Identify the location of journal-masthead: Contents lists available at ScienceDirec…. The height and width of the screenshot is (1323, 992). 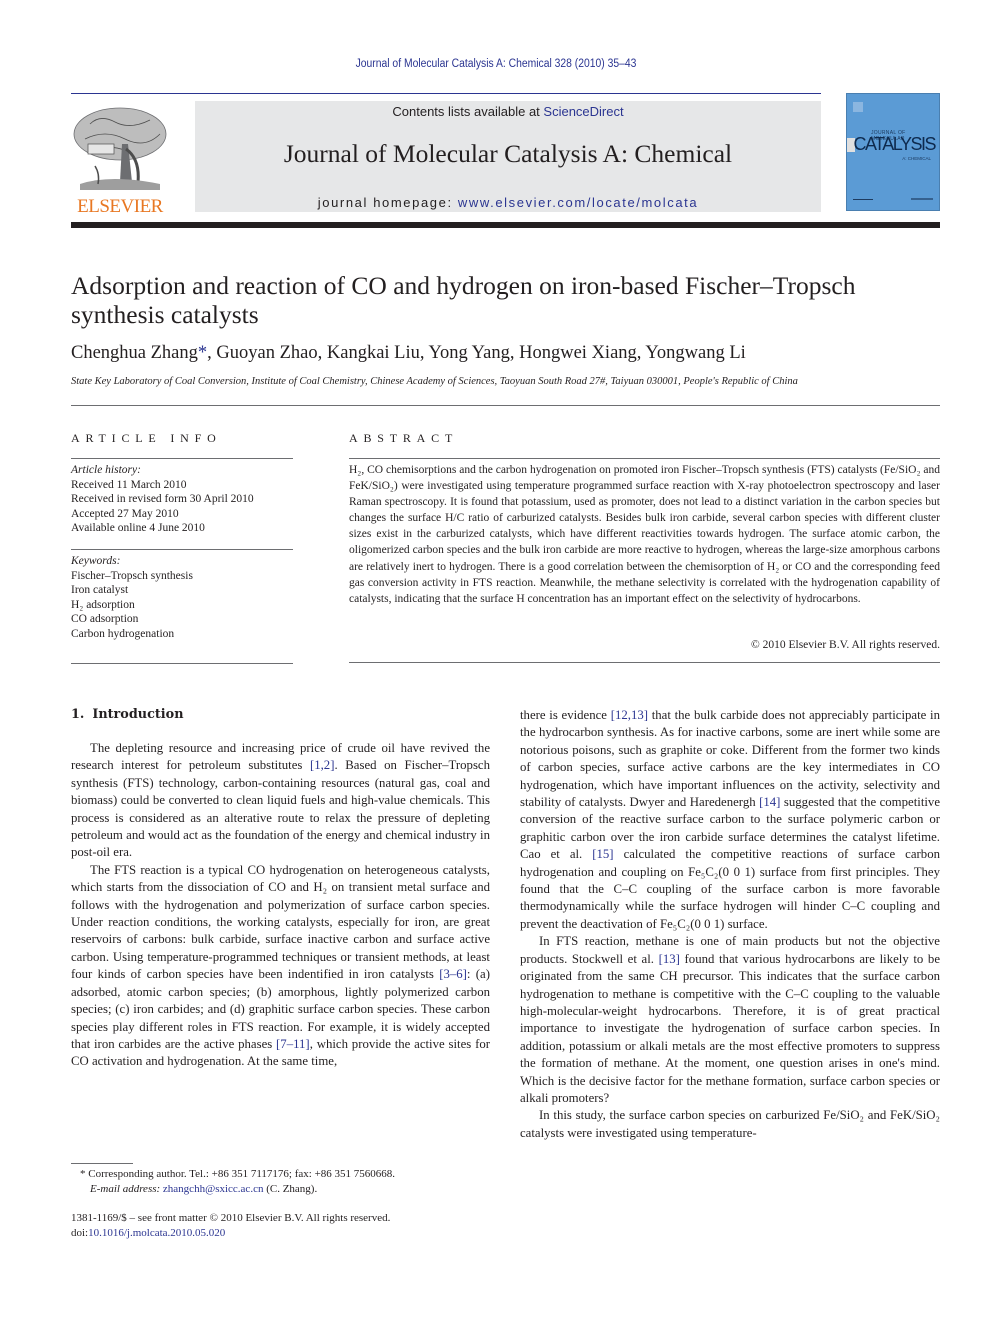
(508, 156).